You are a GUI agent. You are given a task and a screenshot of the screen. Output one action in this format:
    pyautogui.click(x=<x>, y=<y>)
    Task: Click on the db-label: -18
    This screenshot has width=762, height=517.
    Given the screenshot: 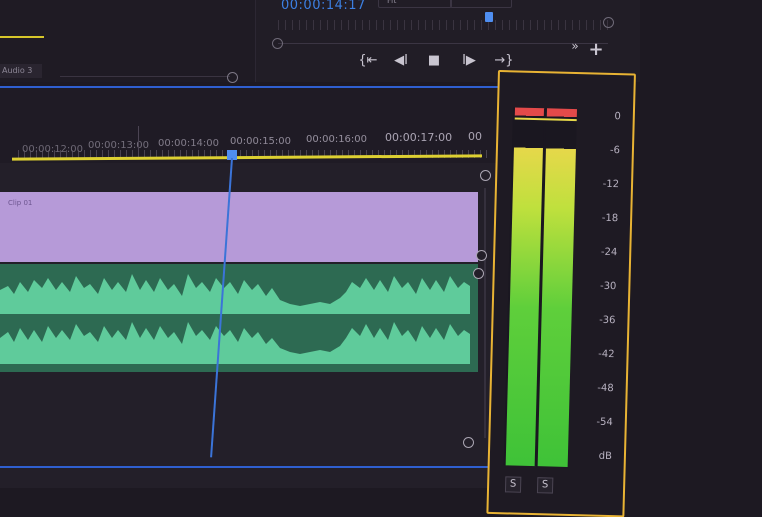 What is the action you would take?
    pyautogui.click(x=610, y=218)
    